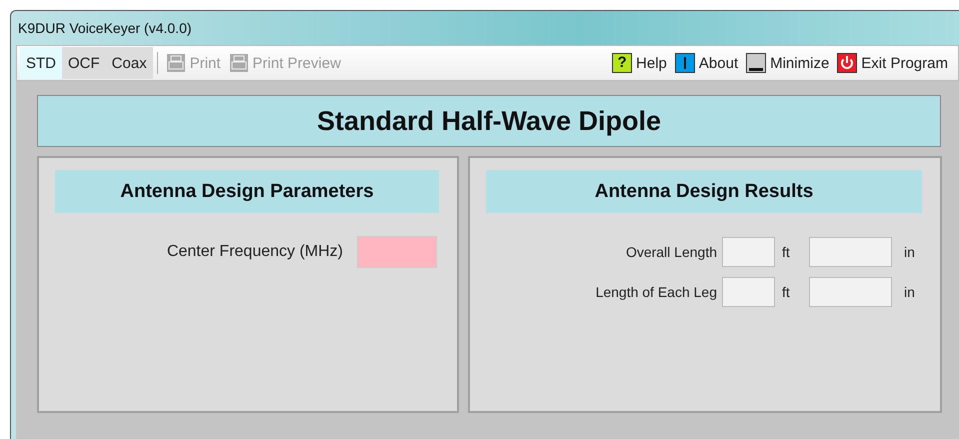 Image resolution: width=959 pixels, height=439 pixels. What do you see at coordinates (41, 63) in the screenshot?
I see `tab: STD` at bounding box center [41, 63].